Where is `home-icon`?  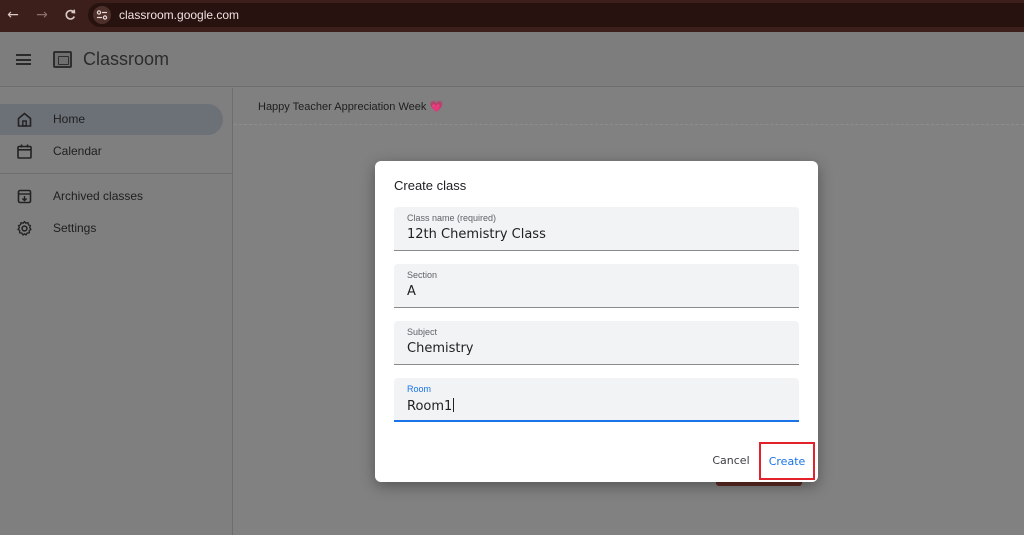 home-icon is located at coordinates (24, 119).